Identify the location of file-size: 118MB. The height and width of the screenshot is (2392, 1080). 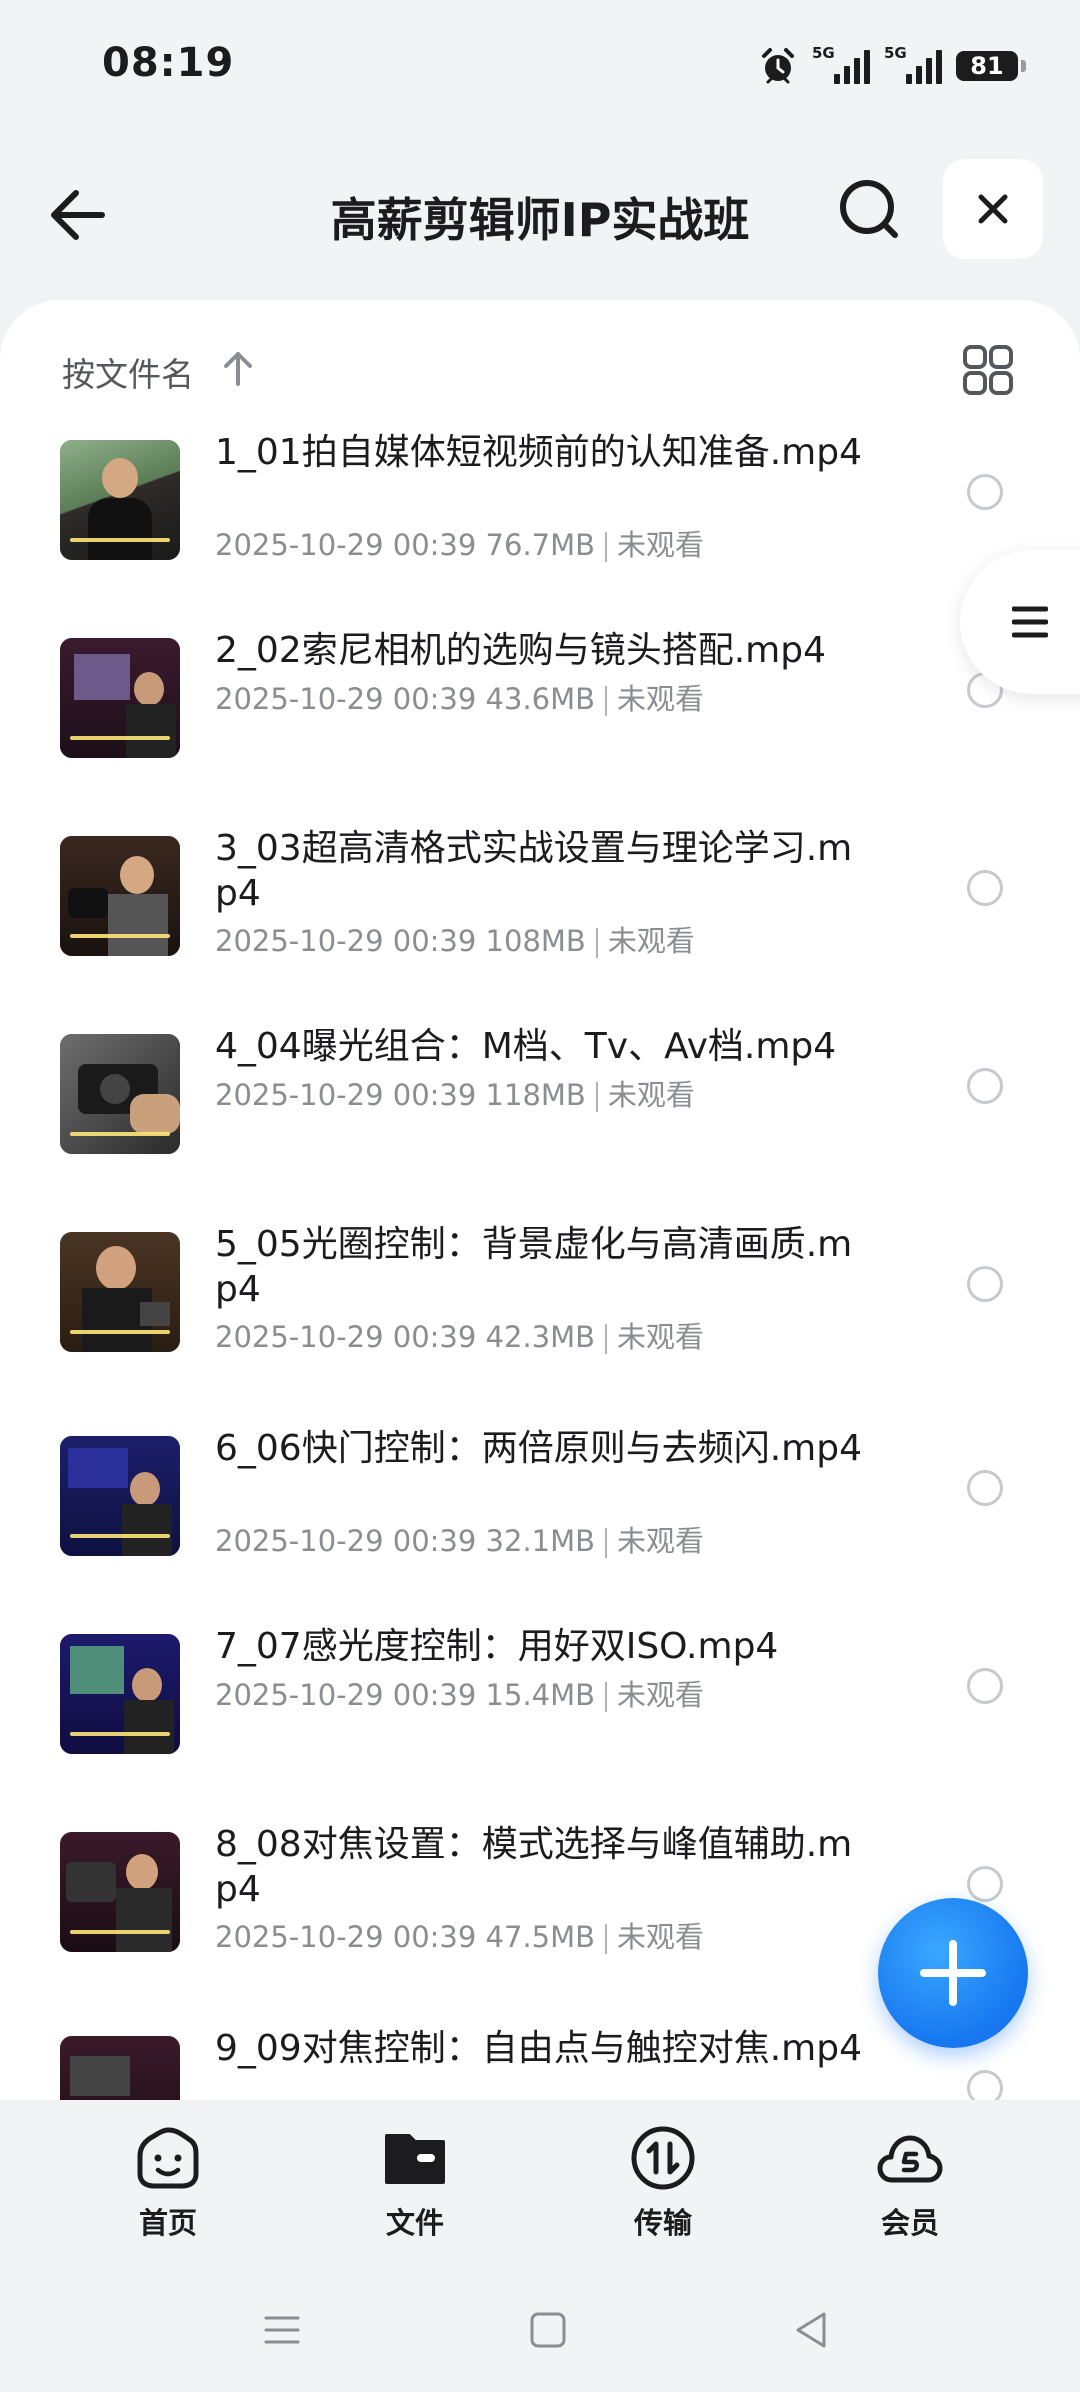
(535, 1095).